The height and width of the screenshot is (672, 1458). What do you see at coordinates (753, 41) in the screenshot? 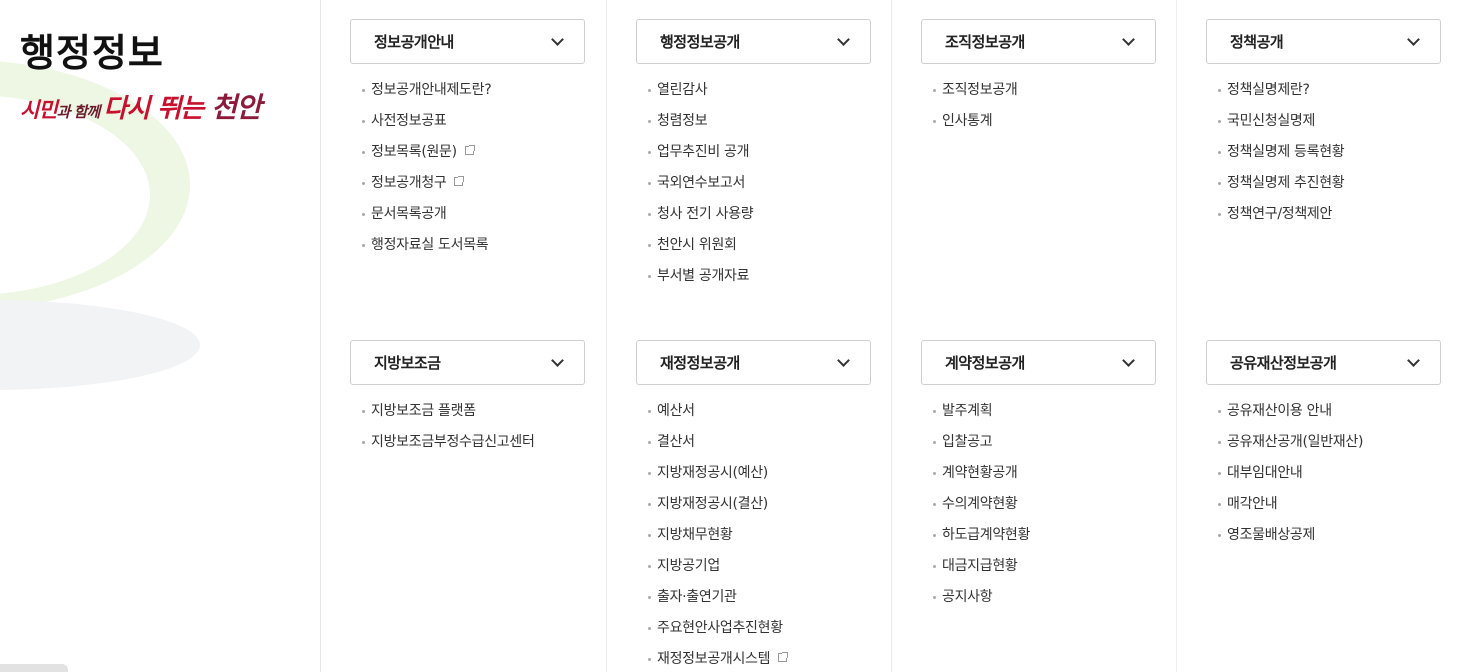
I see `category-dropdown: 행정정보공개` at bounding box center [753, 41].